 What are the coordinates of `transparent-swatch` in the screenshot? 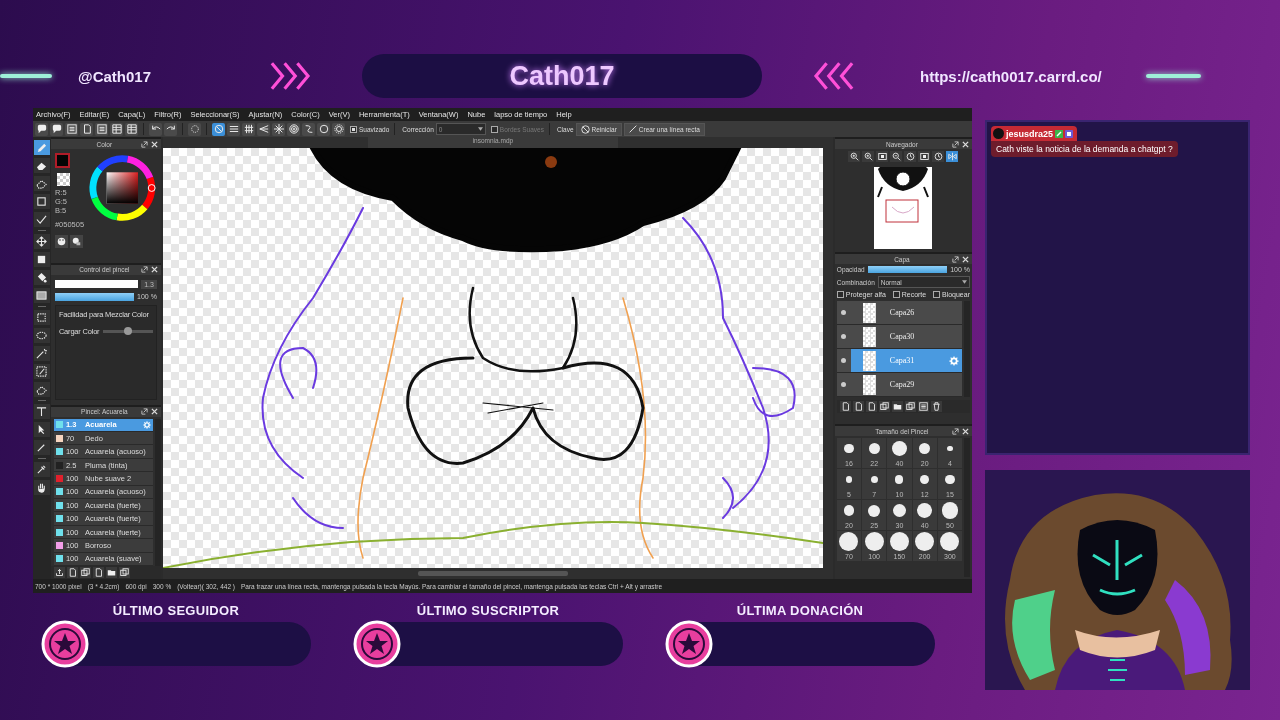 It's located at (63, 179).